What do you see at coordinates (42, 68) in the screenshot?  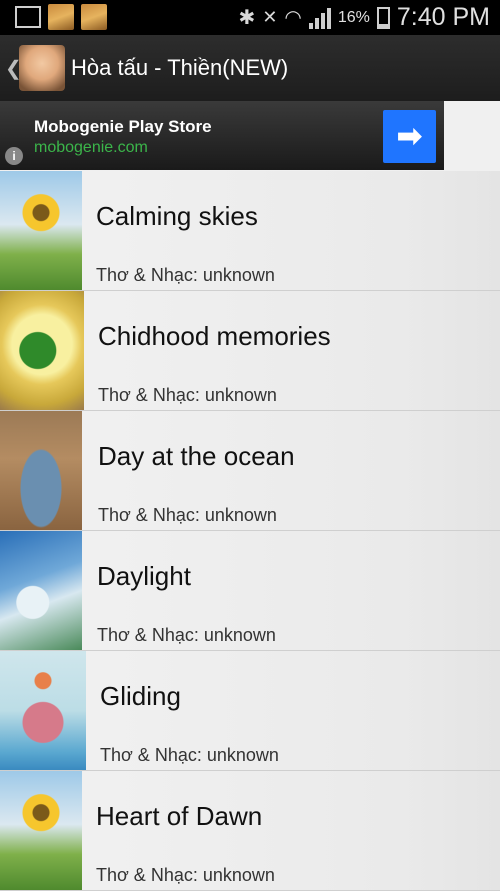 I see `app-avatar` at bounding box center [42, 68].